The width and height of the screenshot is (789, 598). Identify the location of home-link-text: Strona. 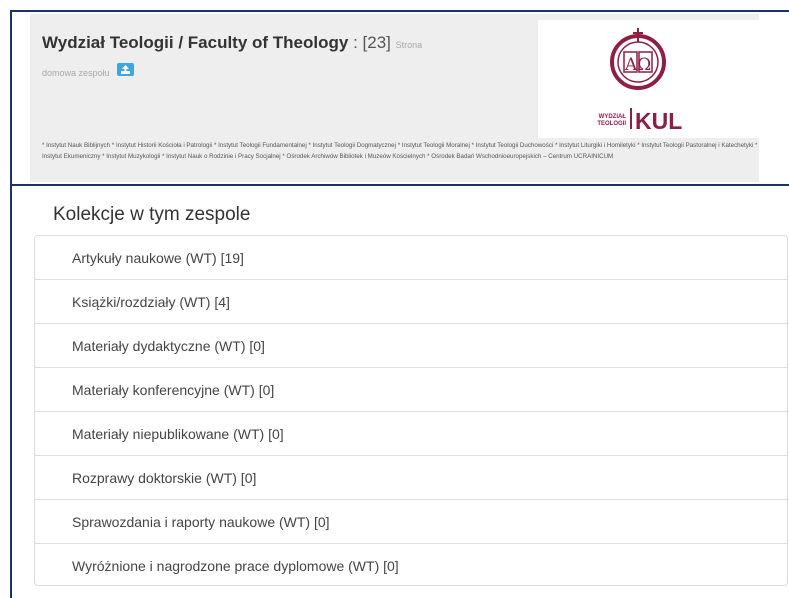
(409, 45).